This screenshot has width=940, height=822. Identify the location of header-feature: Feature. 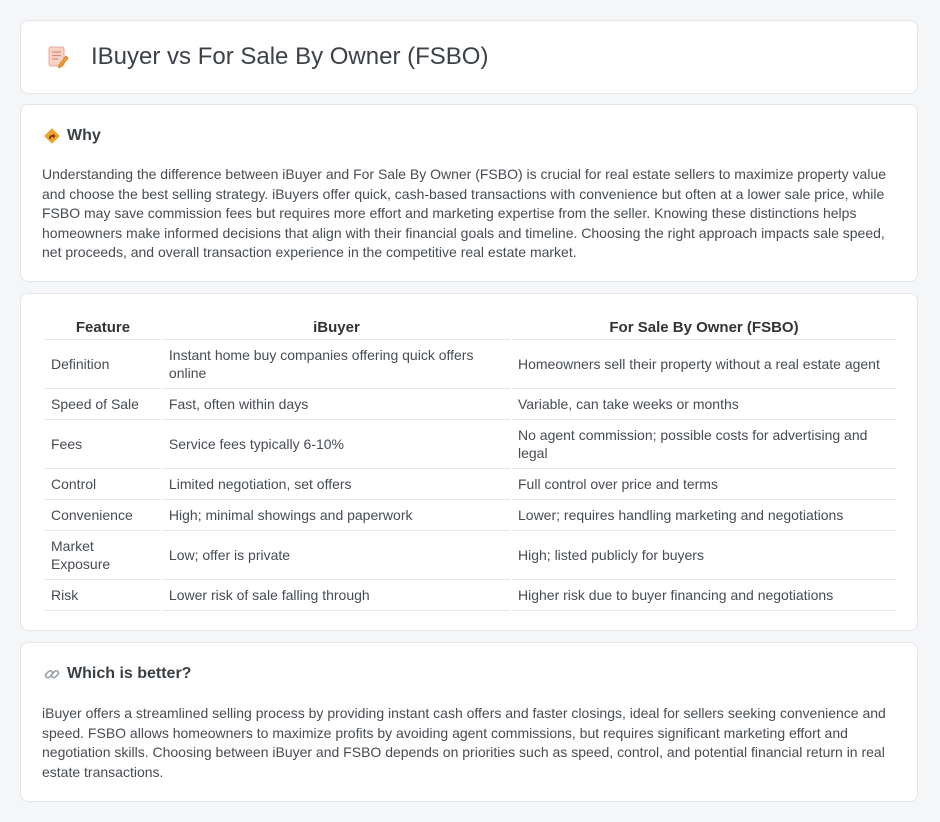
(103, 327).